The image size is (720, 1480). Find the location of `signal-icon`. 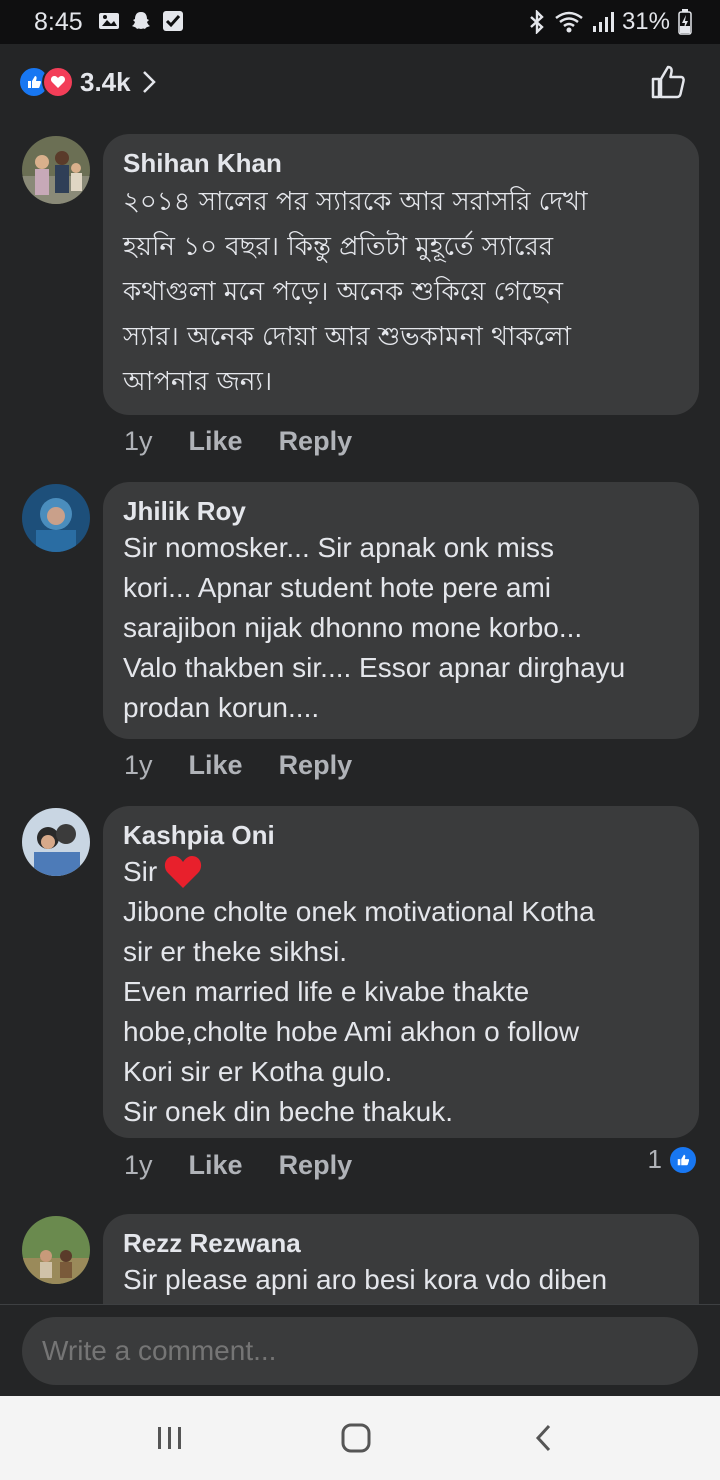

signal-icon is located at coordinates (603, 22).